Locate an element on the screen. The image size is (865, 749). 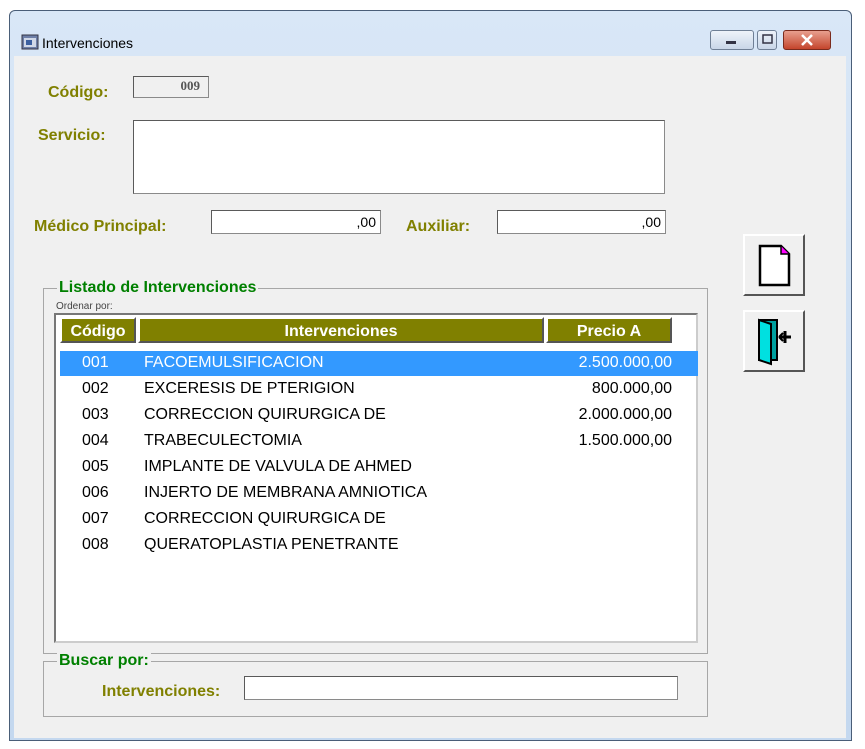
row-name: INJERTO DE MEMBRANA AMNIOTICA is located at coordinates (286, 492).